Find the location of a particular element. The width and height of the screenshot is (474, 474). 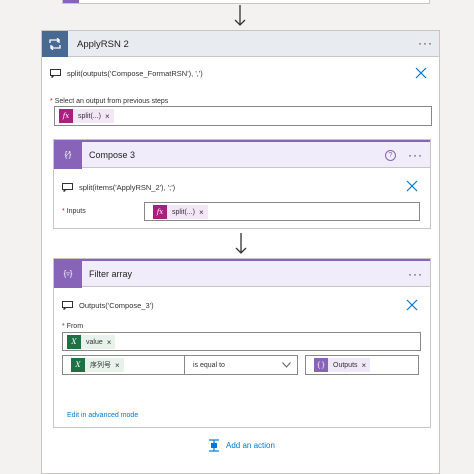

compose3-close-button is located at coordinates (412, 186).